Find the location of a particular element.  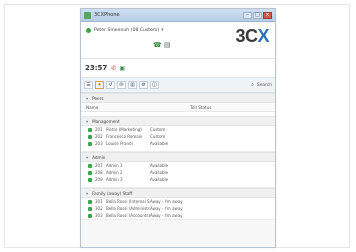

voicemail-tab-button: ▥ is located at coordinates (132, 85).